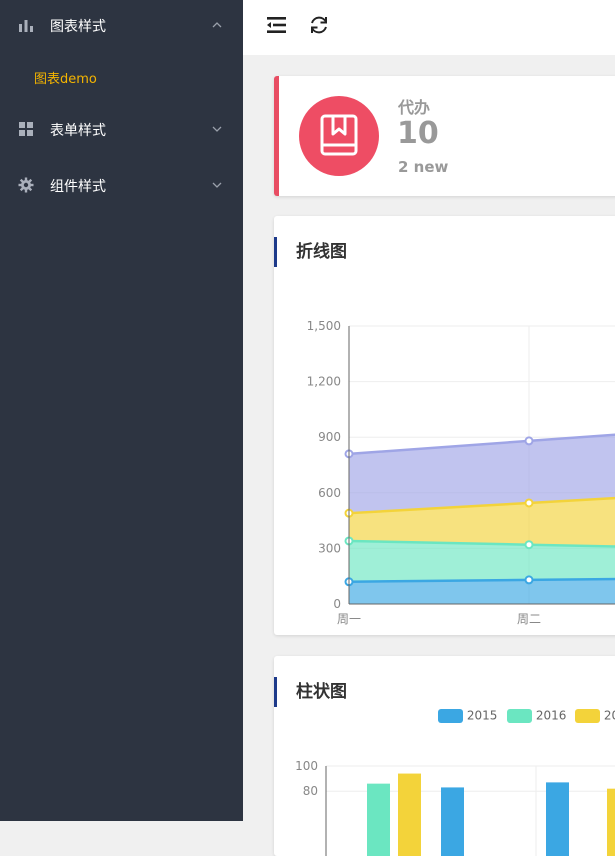 Image resolution: width=615 pixels, height=856 pixels. Describe the element at coordinates (423, 167) in the screenshot. I see `stat-subtext: 2 new` at that location.